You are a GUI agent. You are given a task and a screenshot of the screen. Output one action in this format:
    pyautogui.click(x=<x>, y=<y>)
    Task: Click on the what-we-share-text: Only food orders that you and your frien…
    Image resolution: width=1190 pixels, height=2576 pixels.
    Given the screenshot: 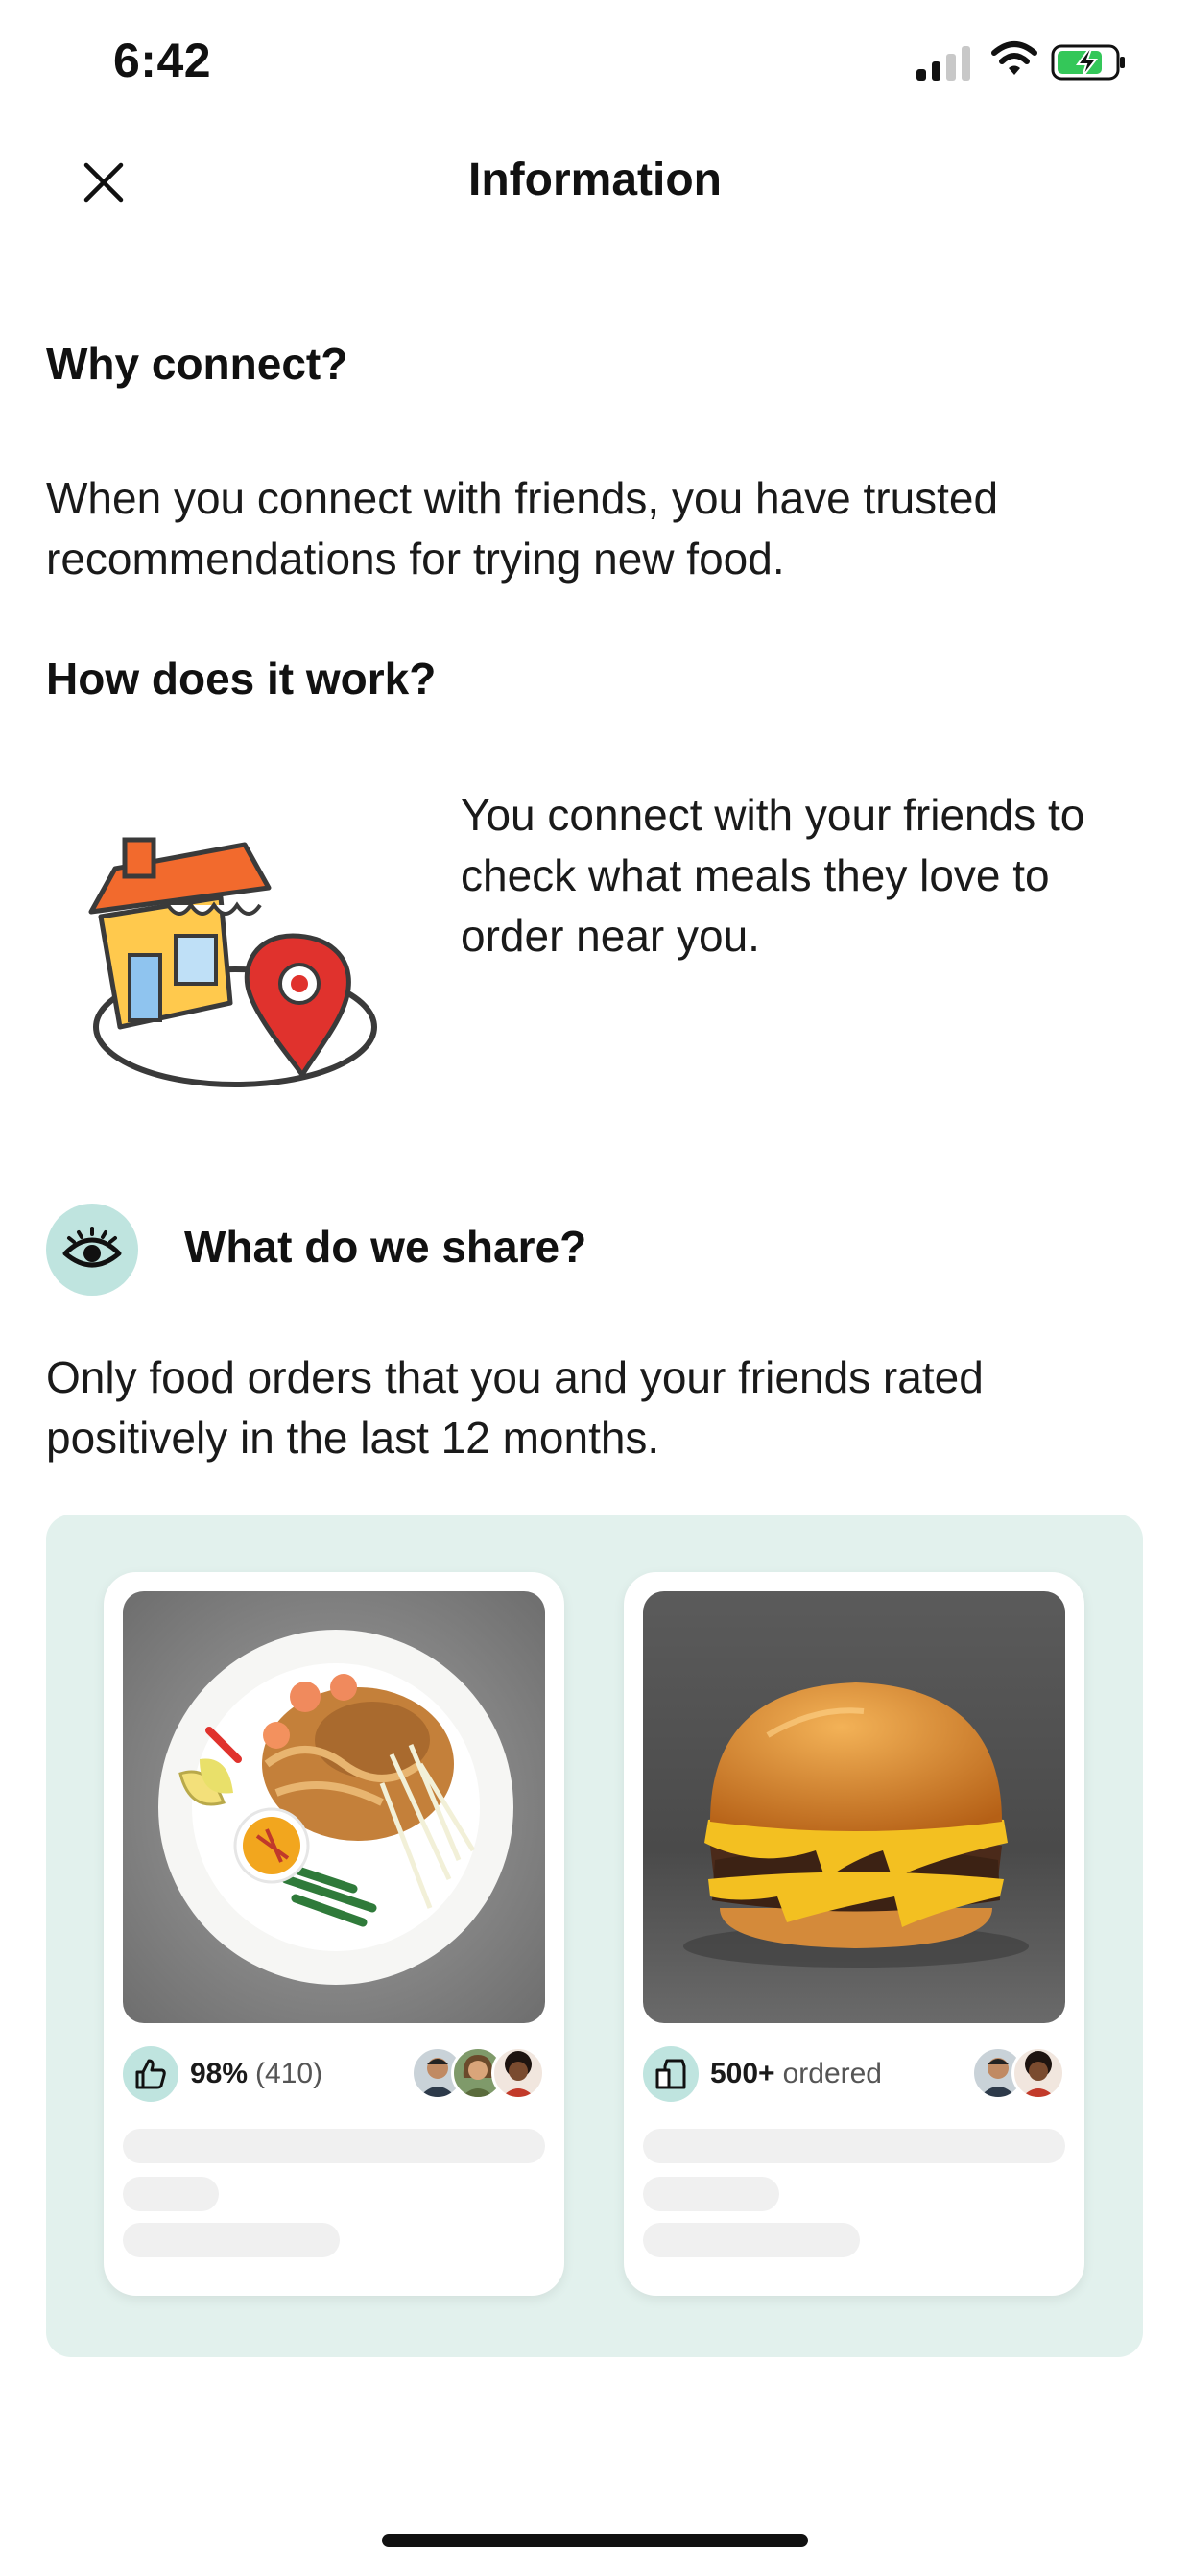 What is the action you would take?
    pyautogui.click(x=515, y=1407)
    